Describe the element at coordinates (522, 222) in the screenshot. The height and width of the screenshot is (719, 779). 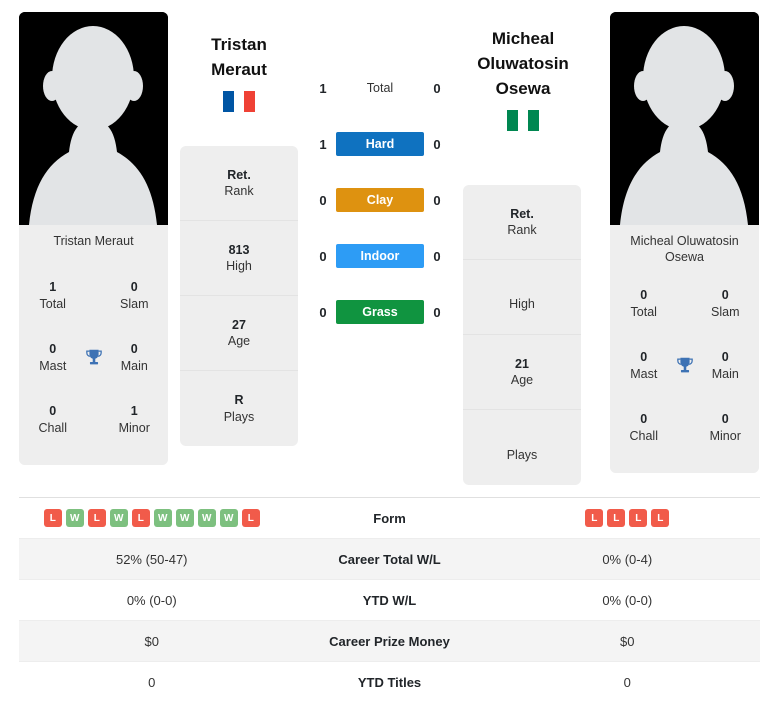
I see `info-rank: Ret. Rank` at that location.